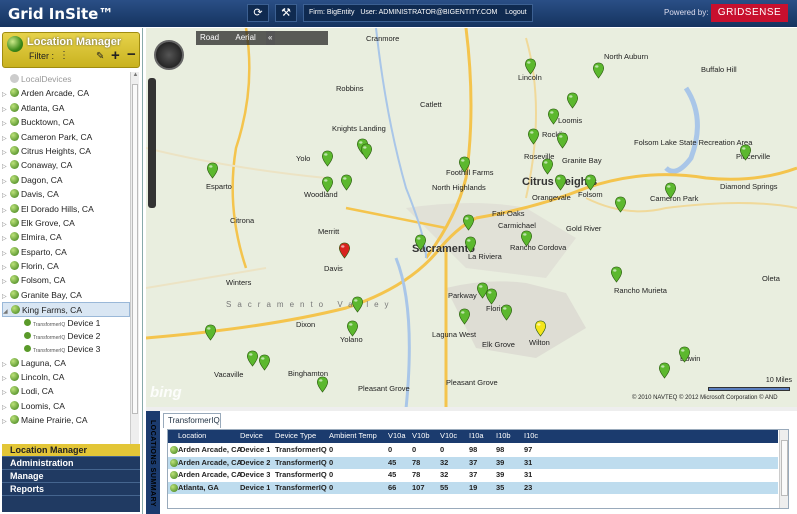  Describe the element at coordinates (71, 476) in the screenshot. I see `nav-manage: Manage` at that location.